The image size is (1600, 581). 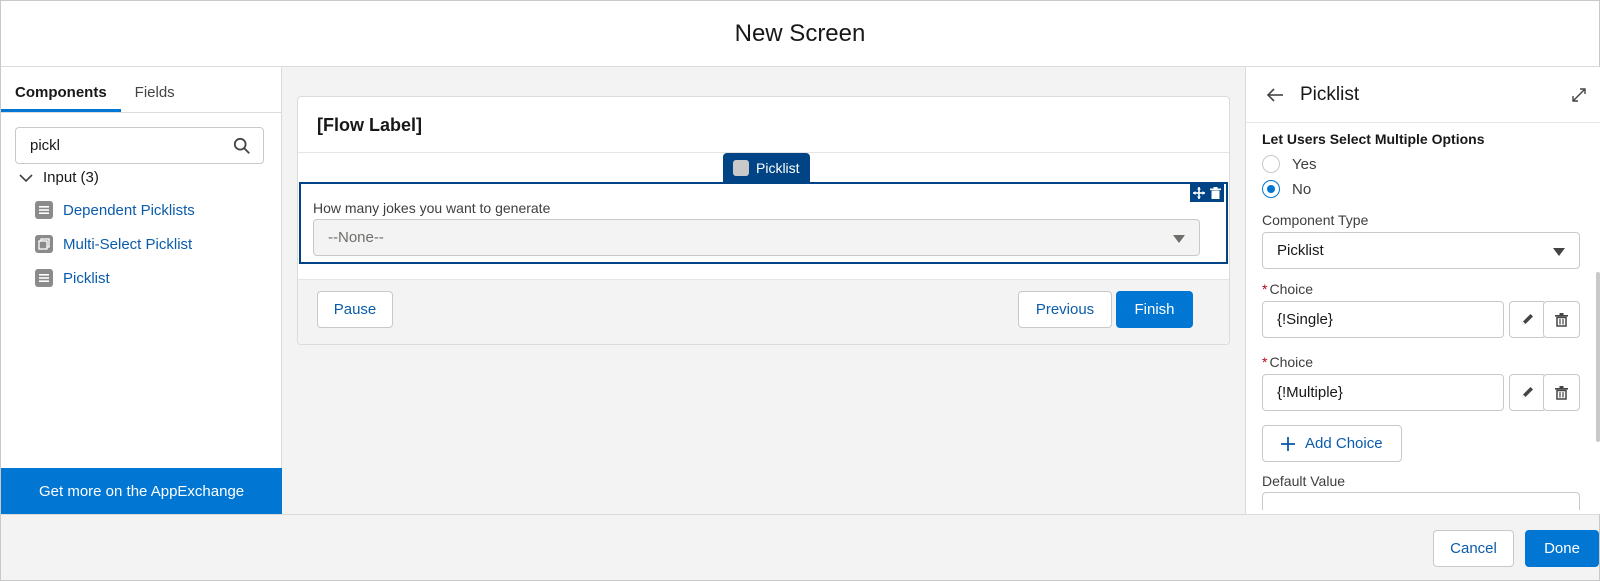 What do you see at coordinates (45, 145) in the screenshot?
I see `search-input-value: pickl` at bounding box center [45, 145].